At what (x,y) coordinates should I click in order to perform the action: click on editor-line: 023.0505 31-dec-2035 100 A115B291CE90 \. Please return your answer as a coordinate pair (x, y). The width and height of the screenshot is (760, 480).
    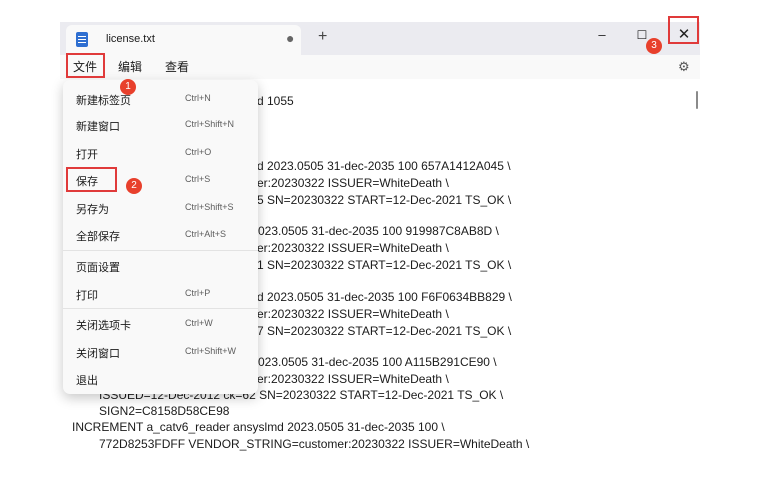
    Looking at the image, I should click on (377, 362).